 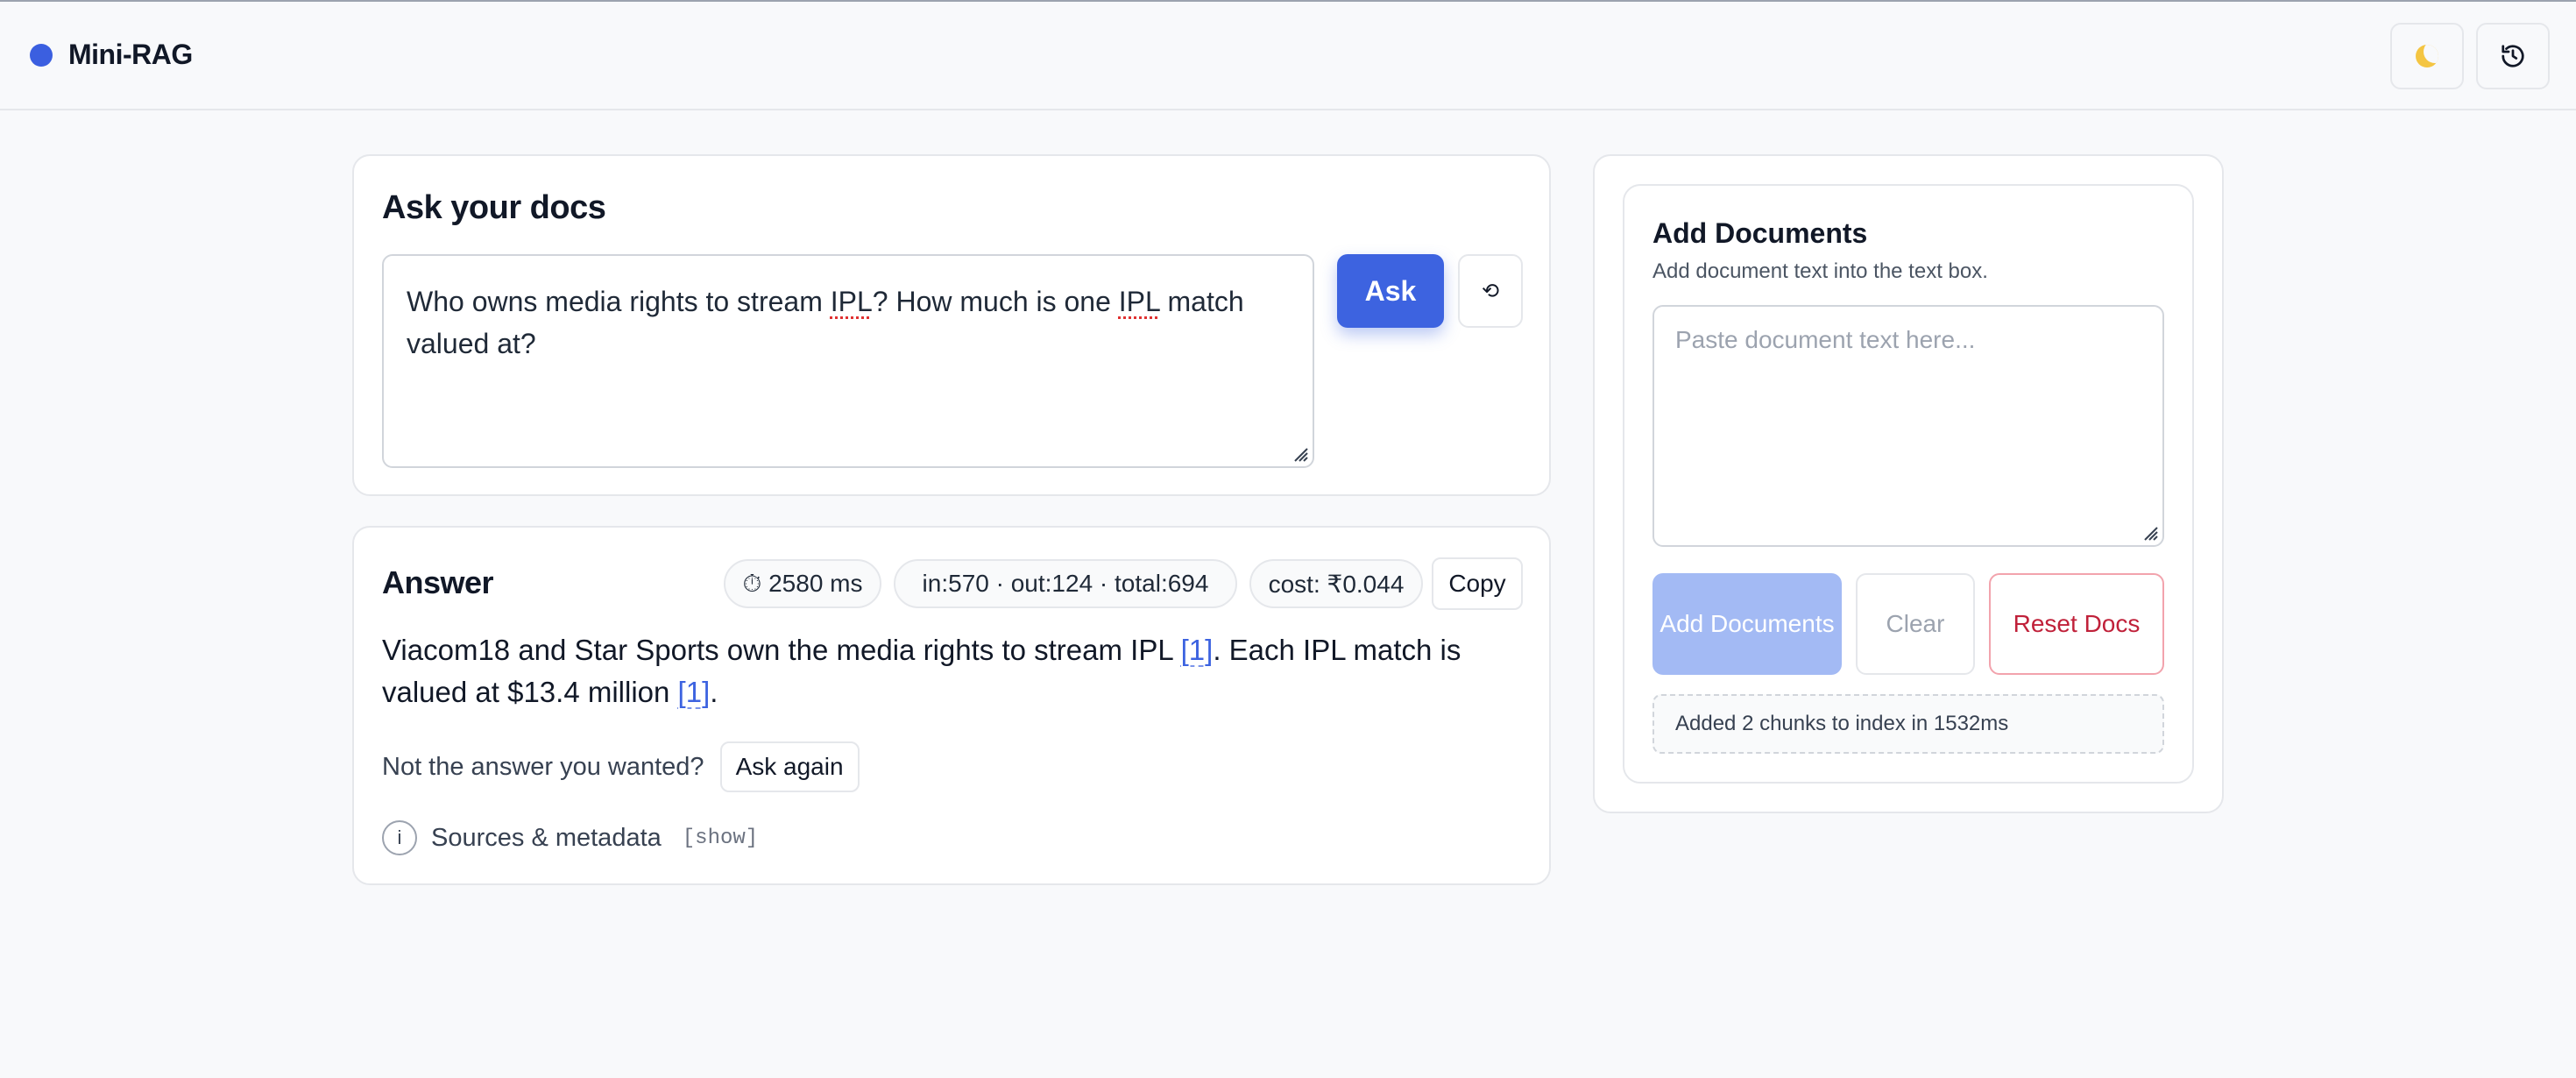 I want to click on ask-title: Ask your docs, so click(x=494, y=208).